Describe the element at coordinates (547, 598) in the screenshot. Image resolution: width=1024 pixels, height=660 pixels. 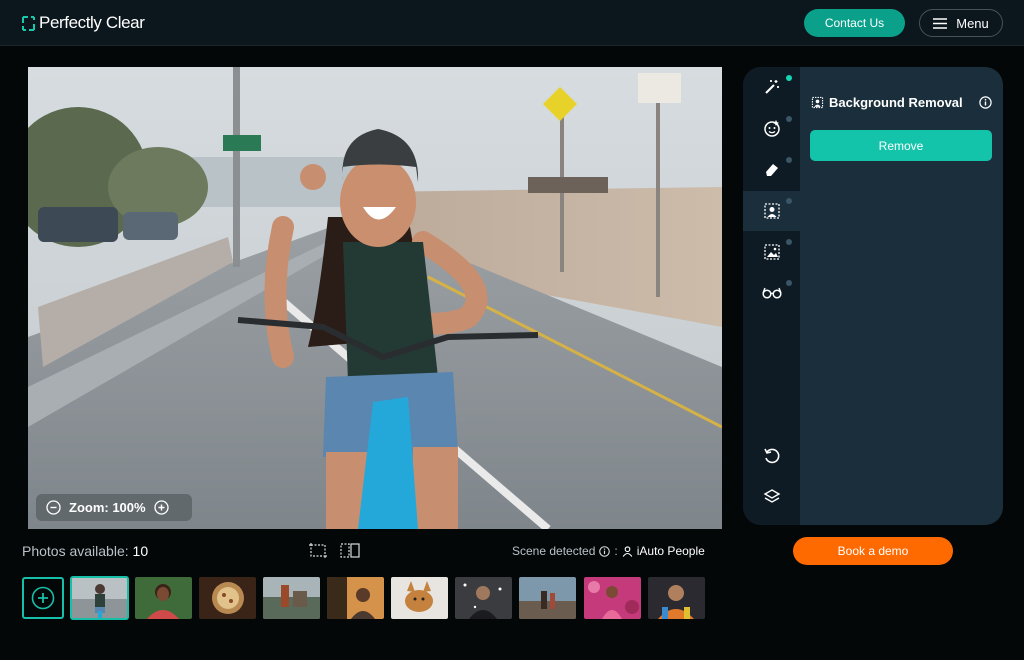
I see `thumbnail-beach-people` at that location.